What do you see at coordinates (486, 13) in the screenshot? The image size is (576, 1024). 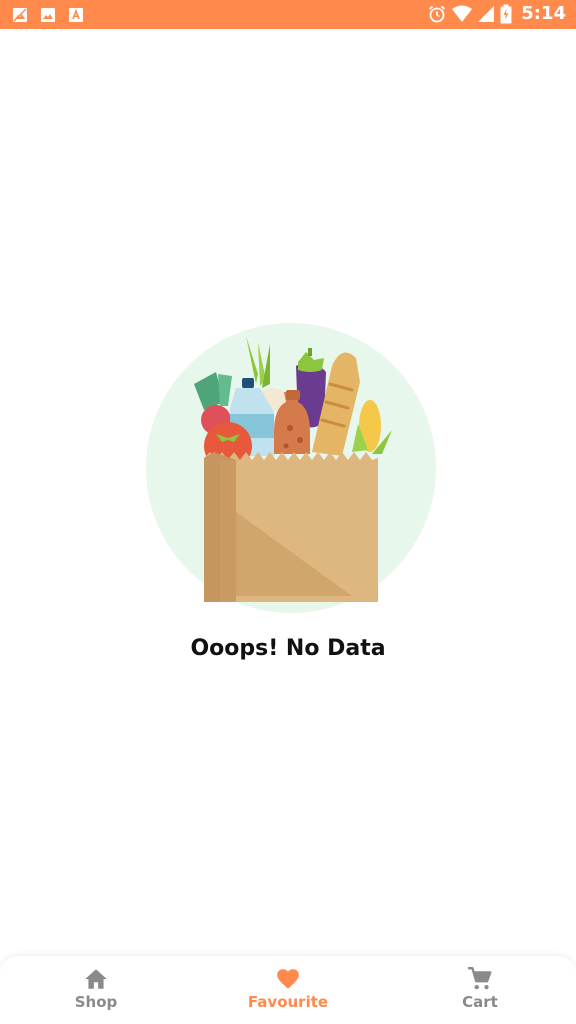 I see `signal-icon` at bounding box center [486, 13].